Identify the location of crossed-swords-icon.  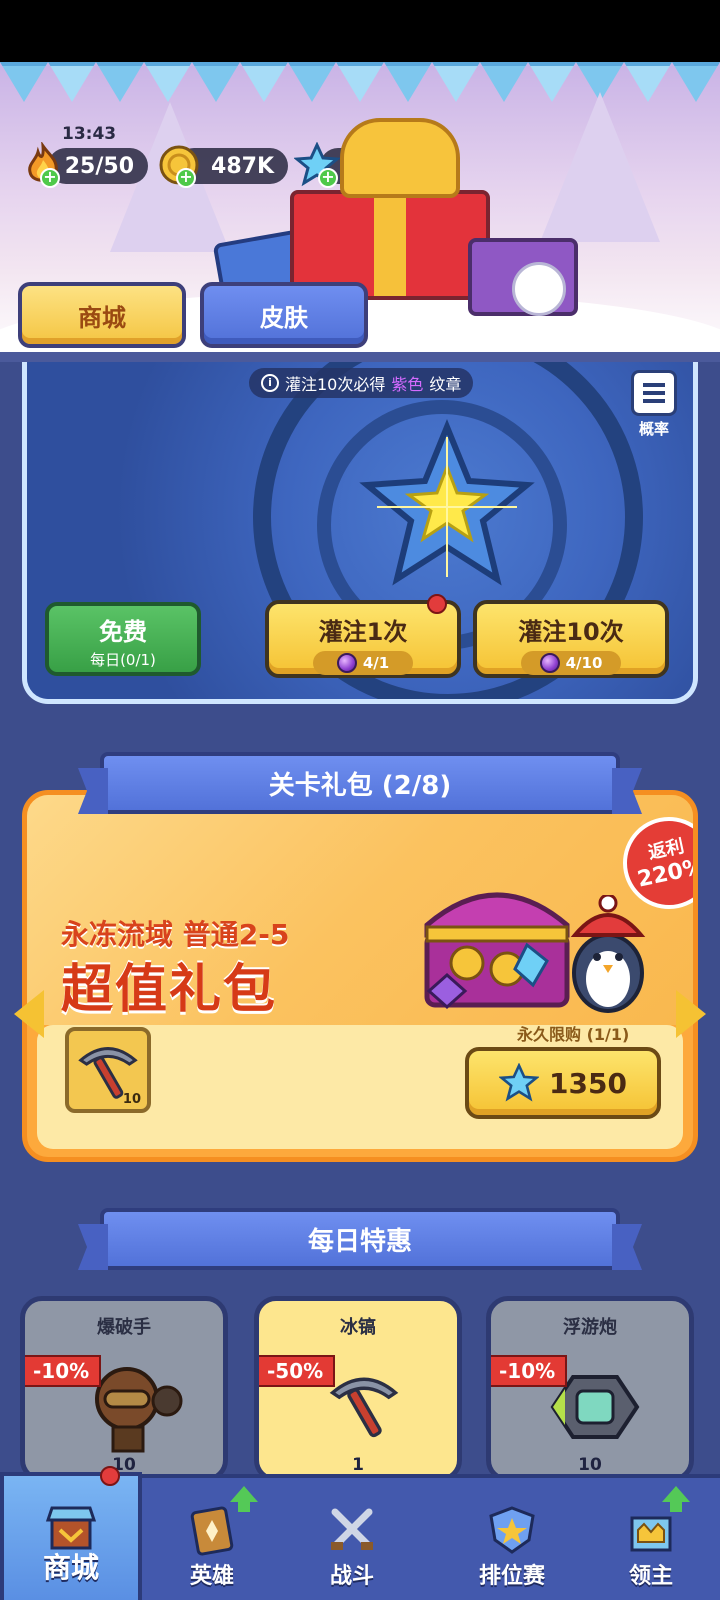
(352, 1529).